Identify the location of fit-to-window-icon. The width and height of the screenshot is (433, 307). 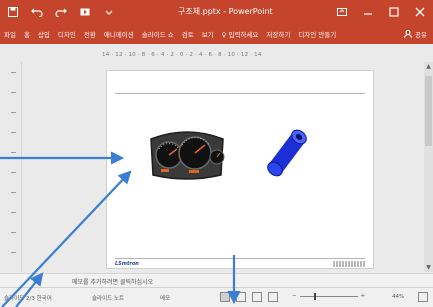
(423, 297).